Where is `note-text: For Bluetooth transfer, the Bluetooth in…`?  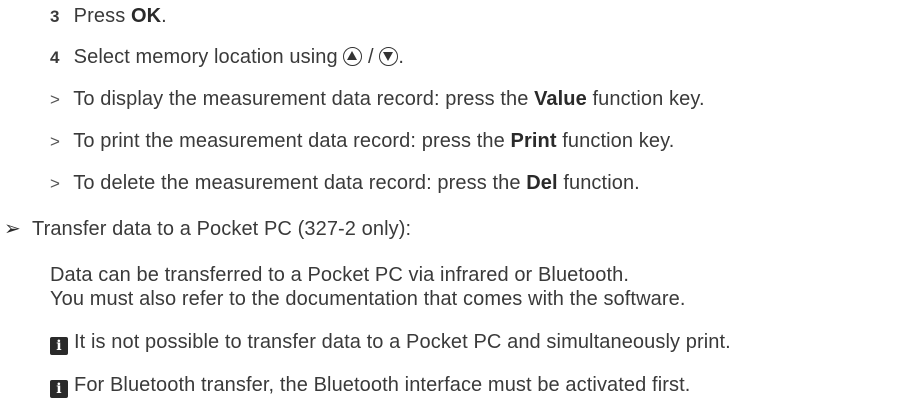 note-text: For Bluetooth transfer, the Bluetooth in… is located at coordinates (382, 385).